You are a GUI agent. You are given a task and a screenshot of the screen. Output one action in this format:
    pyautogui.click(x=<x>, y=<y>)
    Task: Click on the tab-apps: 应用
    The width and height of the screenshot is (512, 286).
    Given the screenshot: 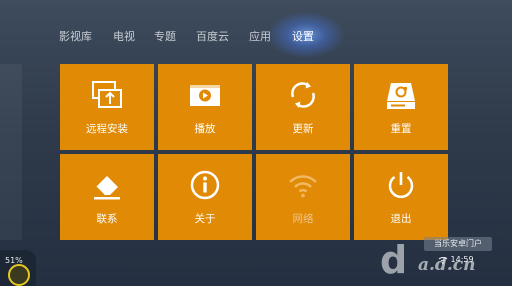 What is the action you would take?
    pyautogui.click(x=260, y=37)
    